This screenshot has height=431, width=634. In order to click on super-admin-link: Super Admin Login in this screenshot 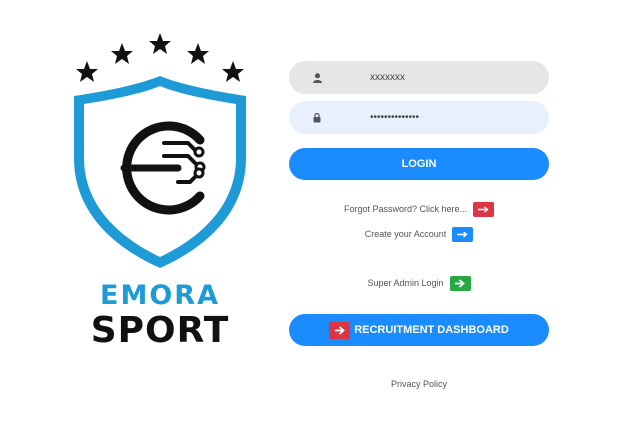, I will do `click(405, 283)`.